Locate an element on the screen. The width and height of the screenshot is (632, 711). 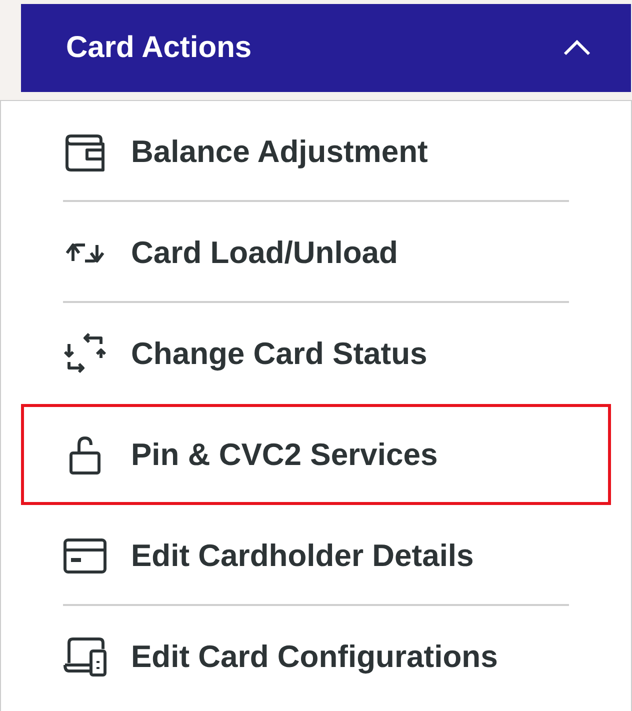
cycle-arrows-icon is located at coordinates (85, 354).